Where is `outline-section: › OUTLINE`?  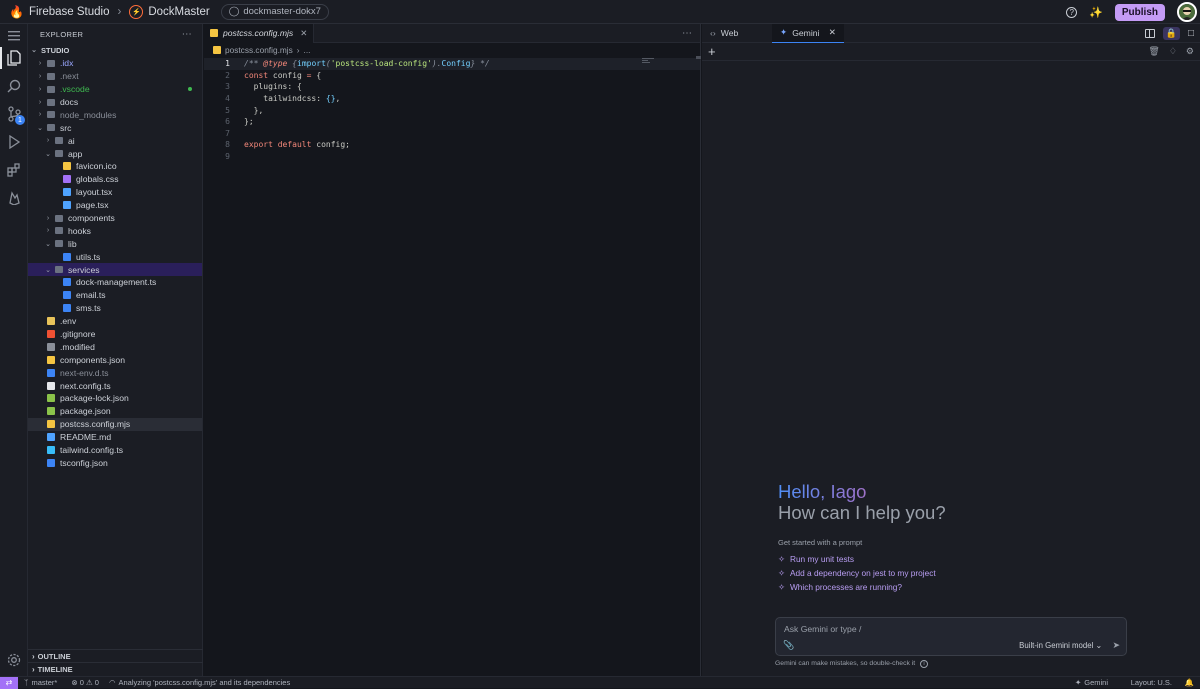
outline-section: › OUTLINE is located at coordinates (115, 655).